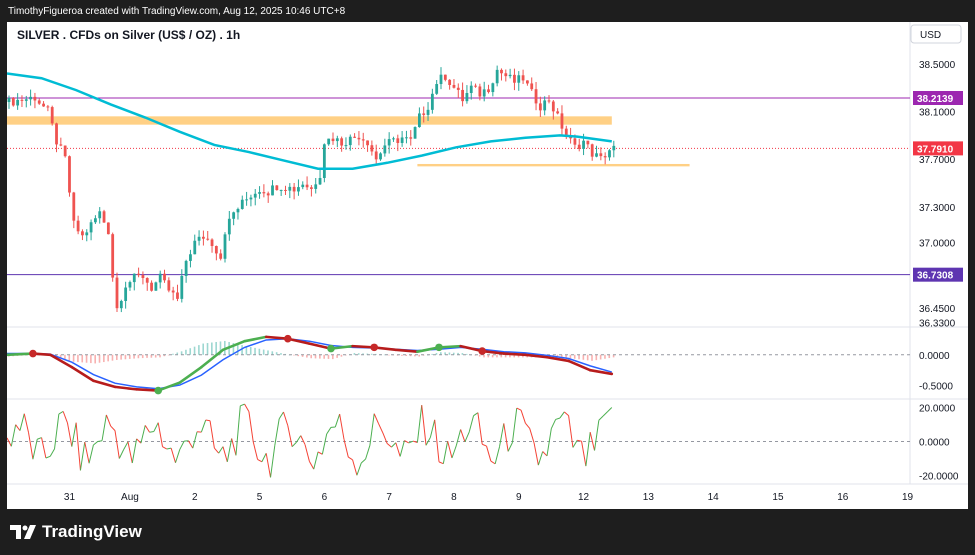 This screenshot has width=975, height=555. Describe the element at coordinates (930, 35) in the screenshot. I see `currency-label: USD` at that location.